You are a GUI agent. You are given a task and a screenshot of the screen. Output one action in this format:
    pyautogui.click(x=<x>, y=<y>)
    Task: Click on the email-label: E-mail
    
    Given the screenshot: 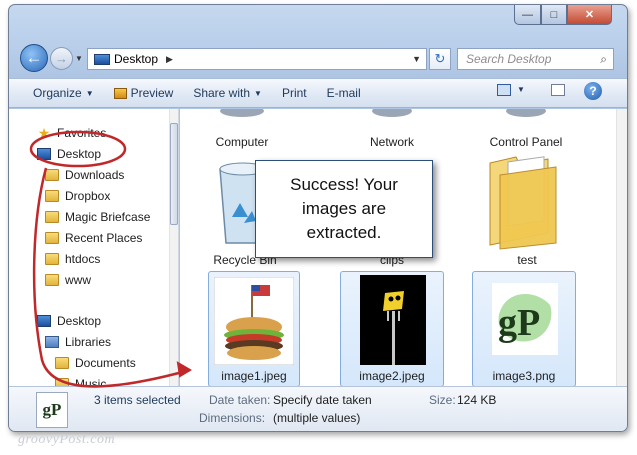 What is the action you would take?
    pyautogui.click(x=343, y=93)
    